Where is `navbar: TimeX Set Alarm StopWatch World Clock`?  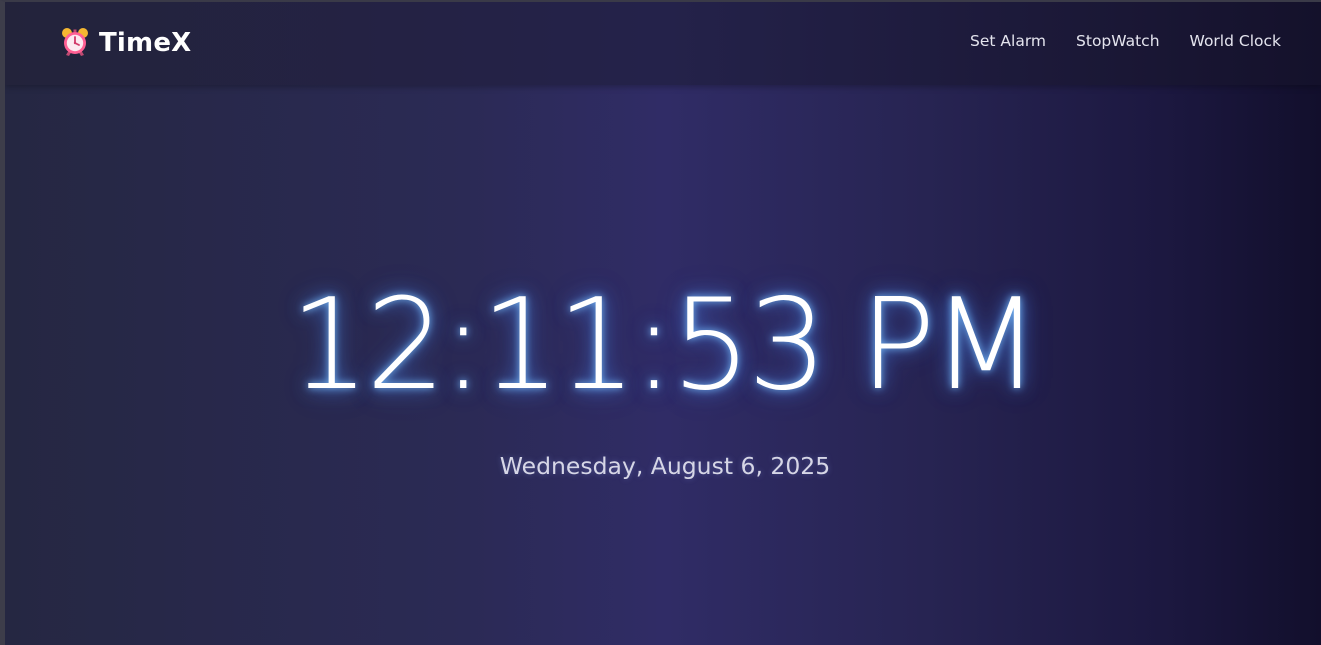 navbar: TimeX Set Alarm StopWatch World Clock is located at coordinates (663, 43).